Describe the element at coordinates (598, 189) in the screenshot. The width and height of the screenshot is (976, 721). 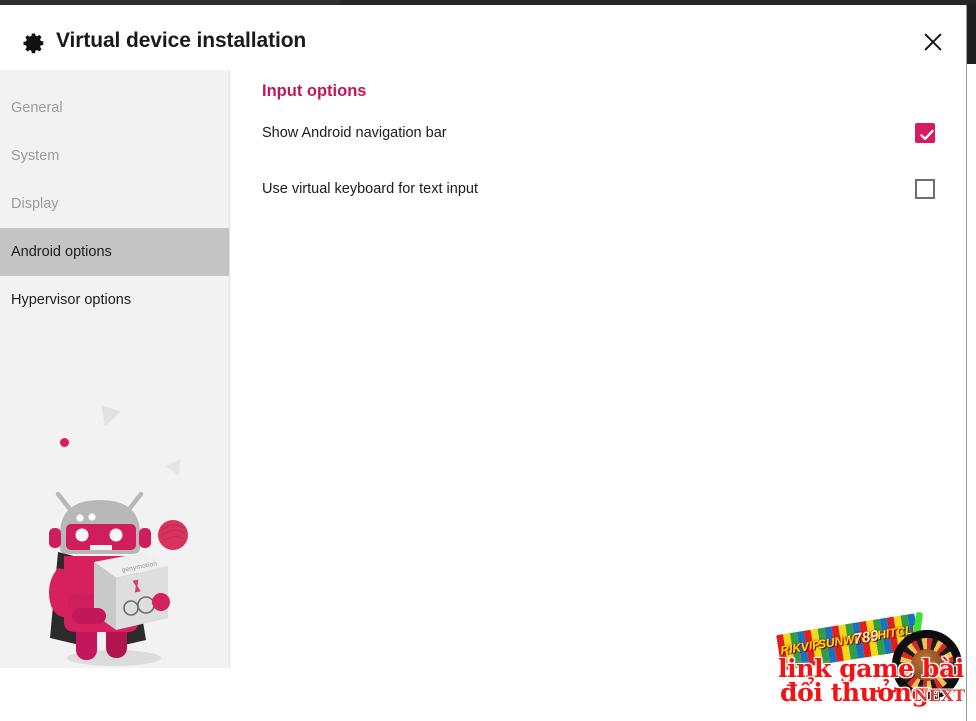
I see `option-row-use-virtual-keyboard: Use virtual keyboard for text input` at that location.